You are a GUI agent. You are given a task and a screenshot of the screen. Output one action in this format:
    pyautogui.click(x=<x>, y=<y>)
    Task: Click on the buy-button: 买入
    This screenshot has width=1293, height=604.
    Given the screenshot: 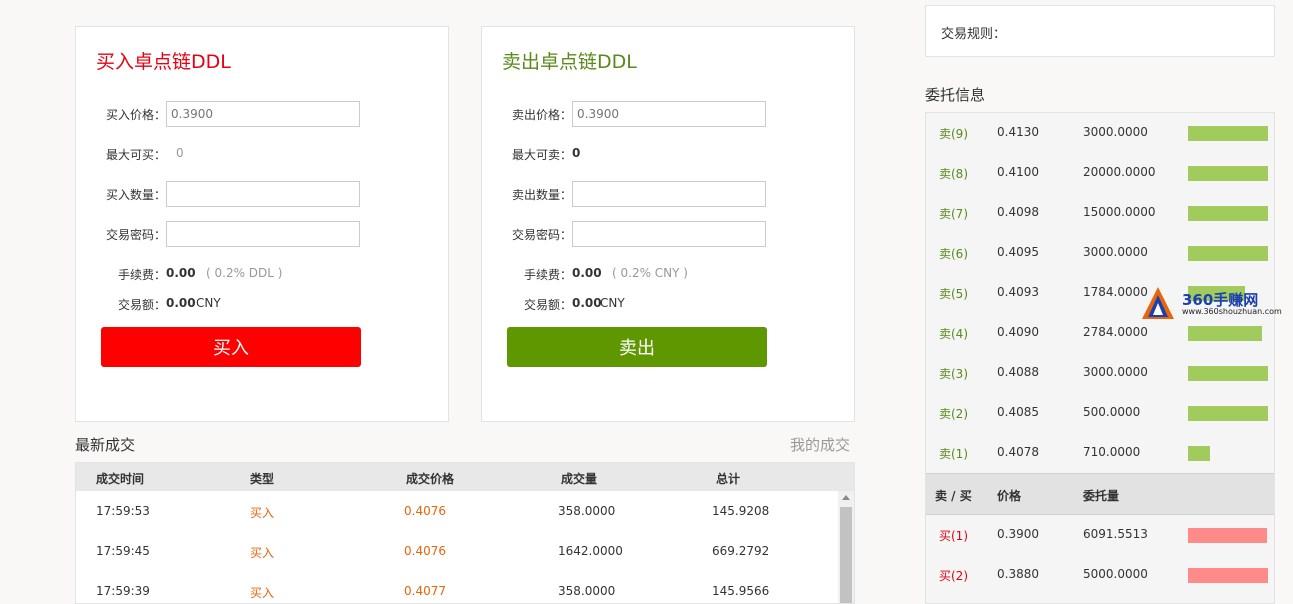 What is the action you would take?
    pyautogui.click(x=231, y=347)
    